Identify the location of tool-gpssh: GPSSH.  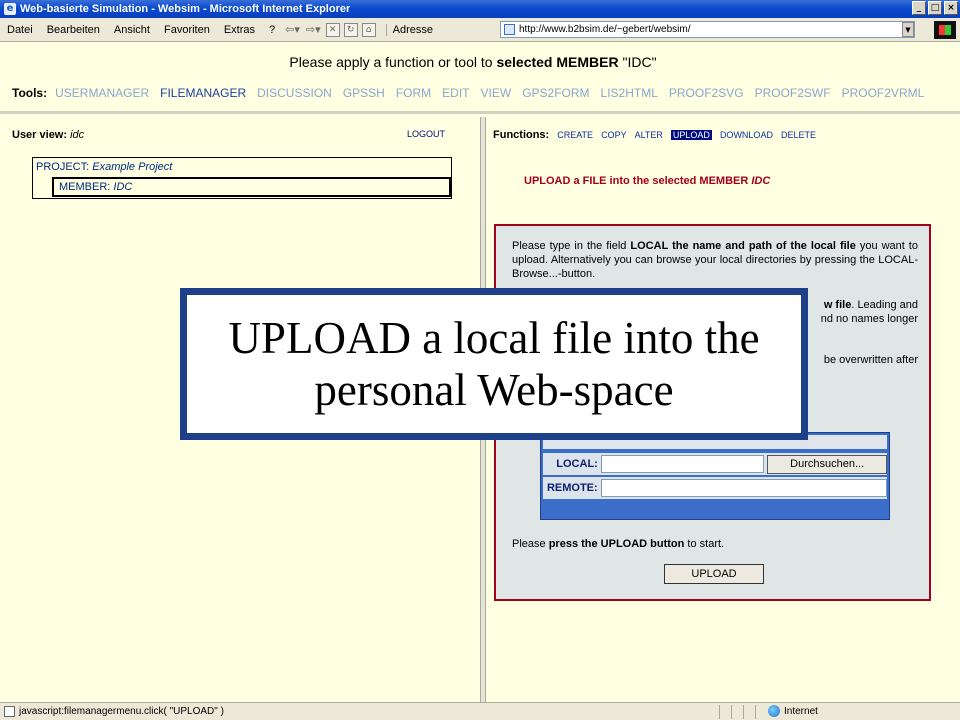
(364, 93).